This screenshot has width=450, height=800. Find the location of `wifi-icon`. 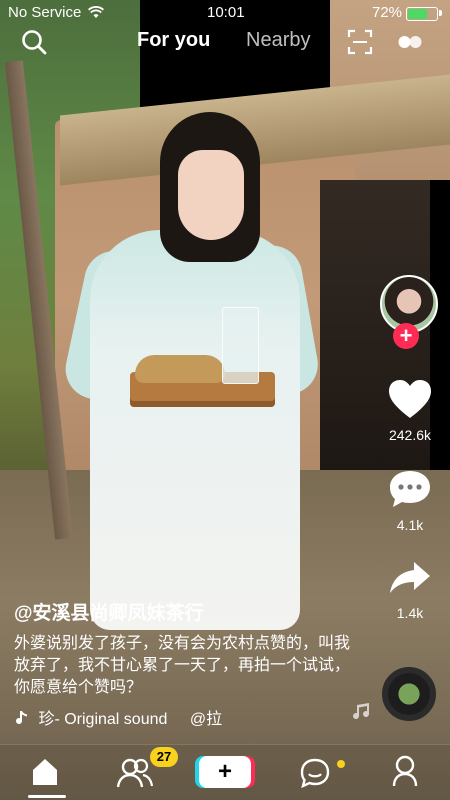

wifi-icon is located at coordinates (96, 12).